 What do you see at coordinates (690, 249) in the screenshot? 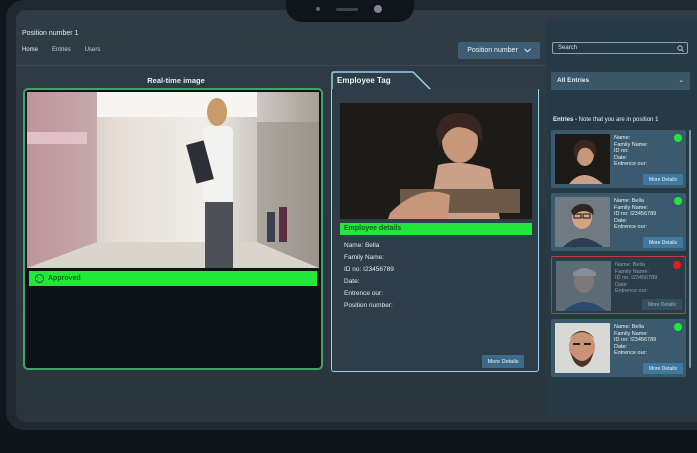
I see `sidebar-scrollbar` at bounding box center [690, 249].